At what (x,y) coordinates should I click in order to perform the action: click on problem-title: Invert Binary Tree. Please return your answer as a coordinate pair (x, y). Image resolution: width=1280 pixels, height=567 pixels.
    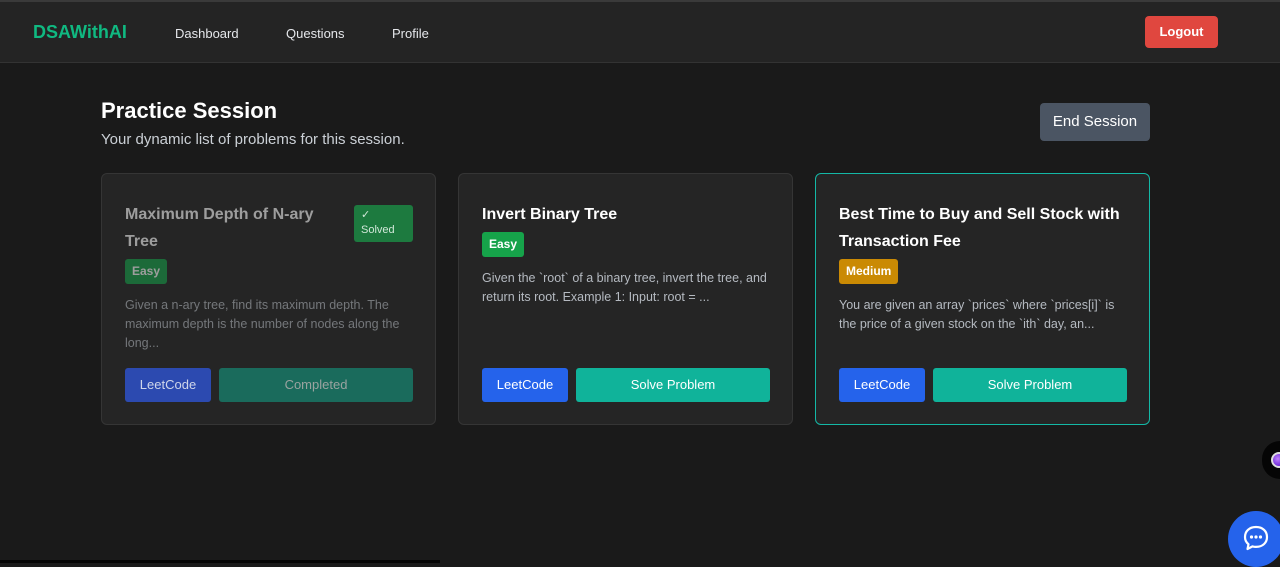
    Looking at the image, I should click on (550, 214).